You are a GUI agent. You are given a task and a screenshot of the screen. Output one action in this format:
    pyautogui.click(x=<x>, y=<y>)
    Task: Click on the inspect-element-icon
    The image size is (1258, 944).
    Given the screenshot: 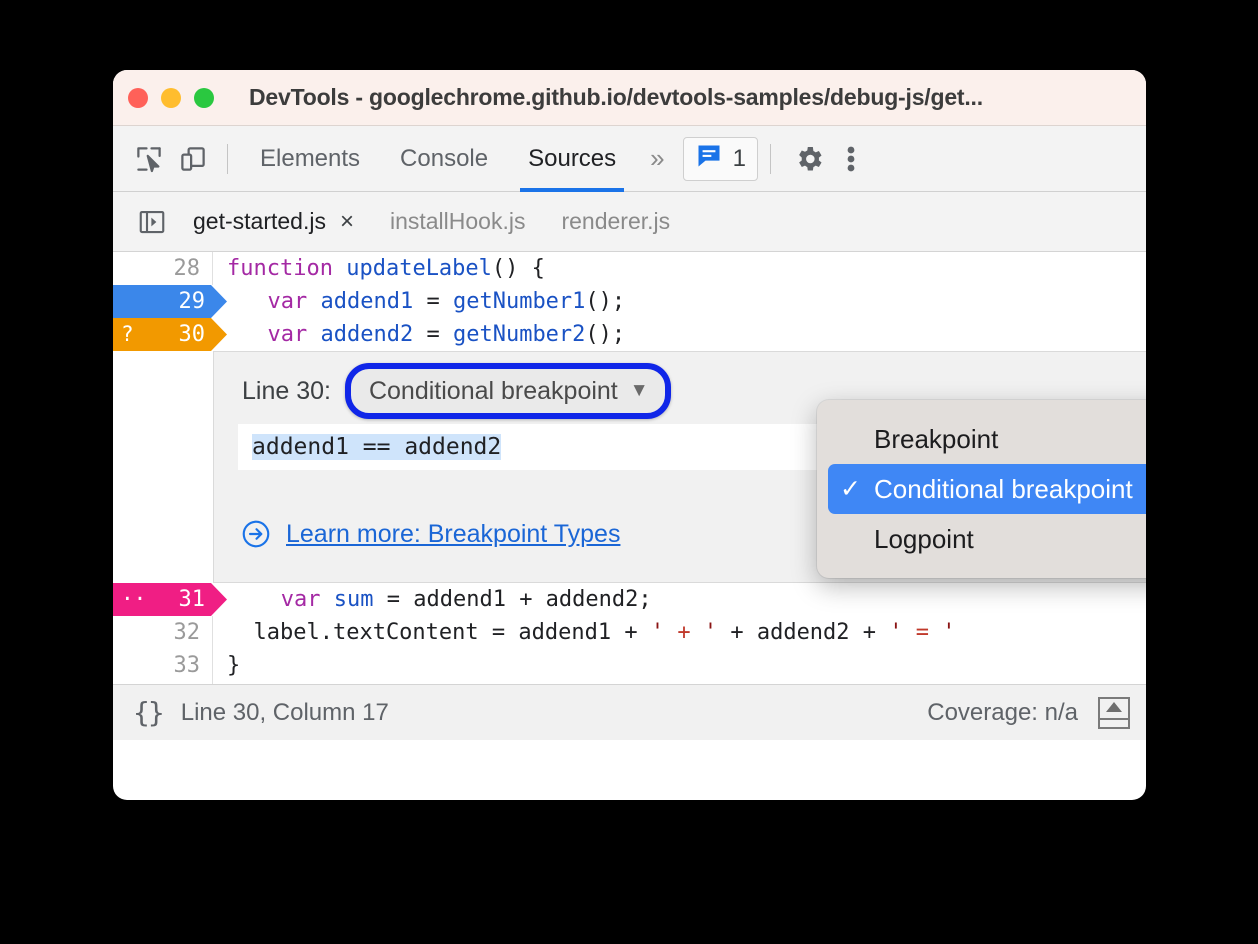 What is the action you would take?
    pyautogui.click(x=149, y=159)
    